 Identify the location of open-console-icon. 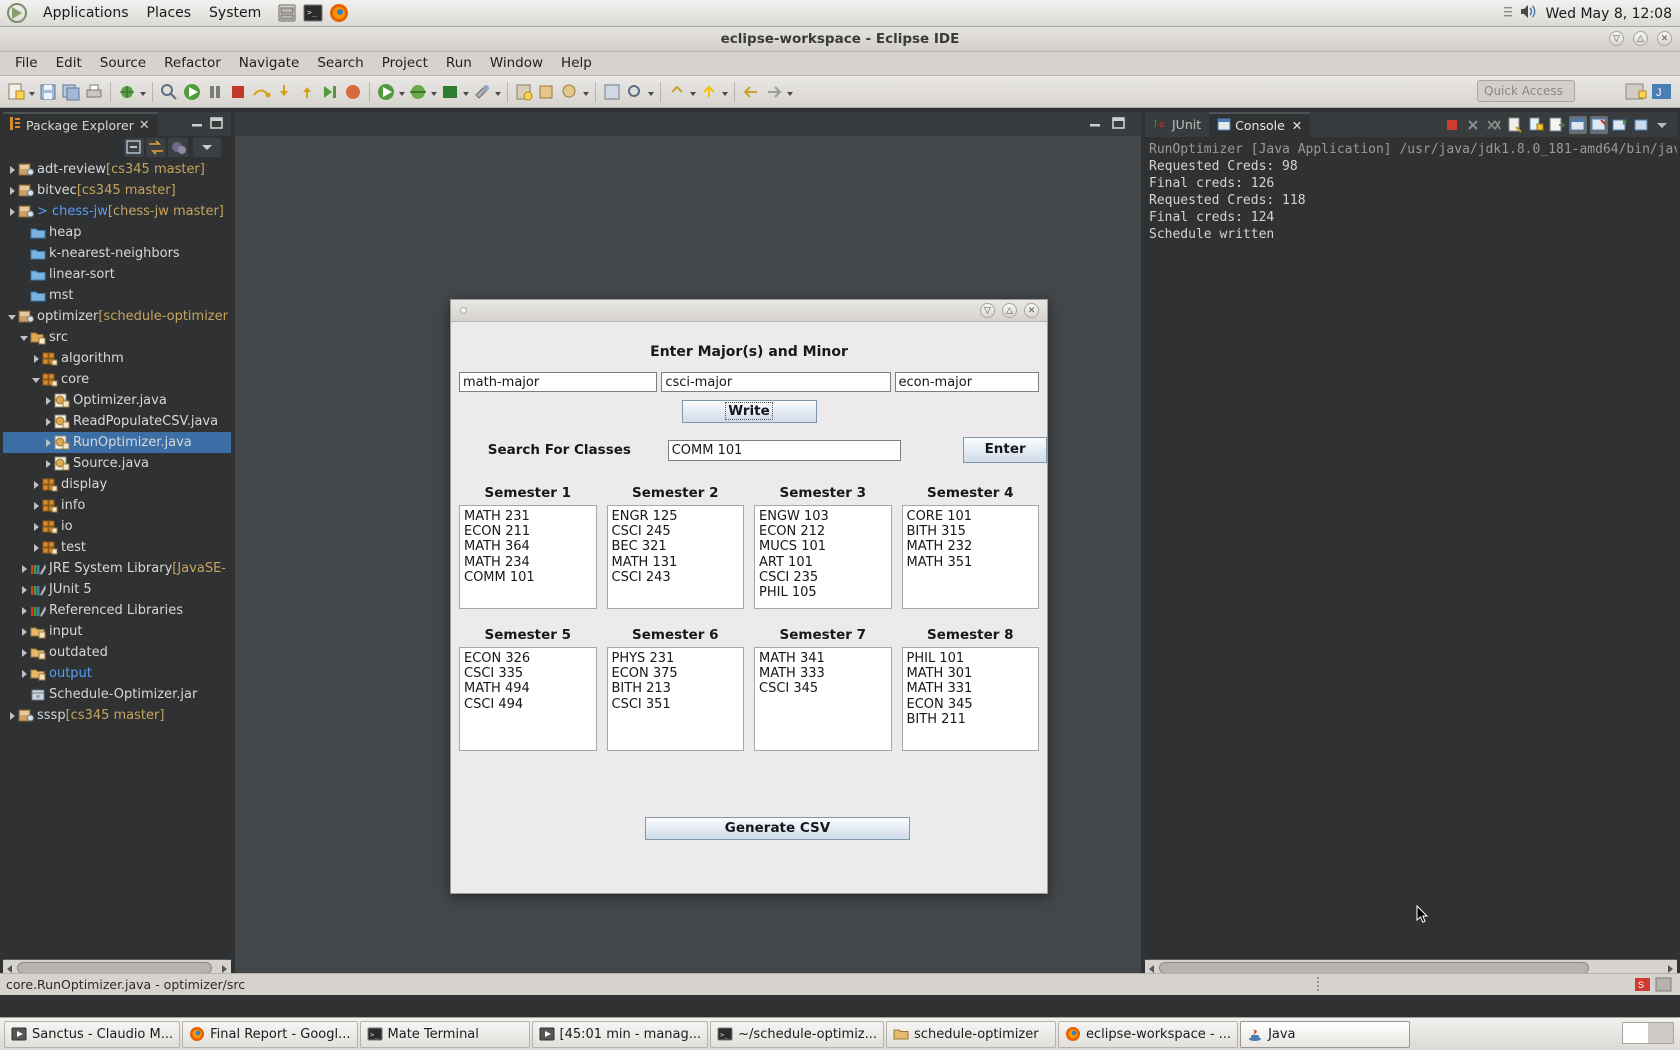
(1641, 125).